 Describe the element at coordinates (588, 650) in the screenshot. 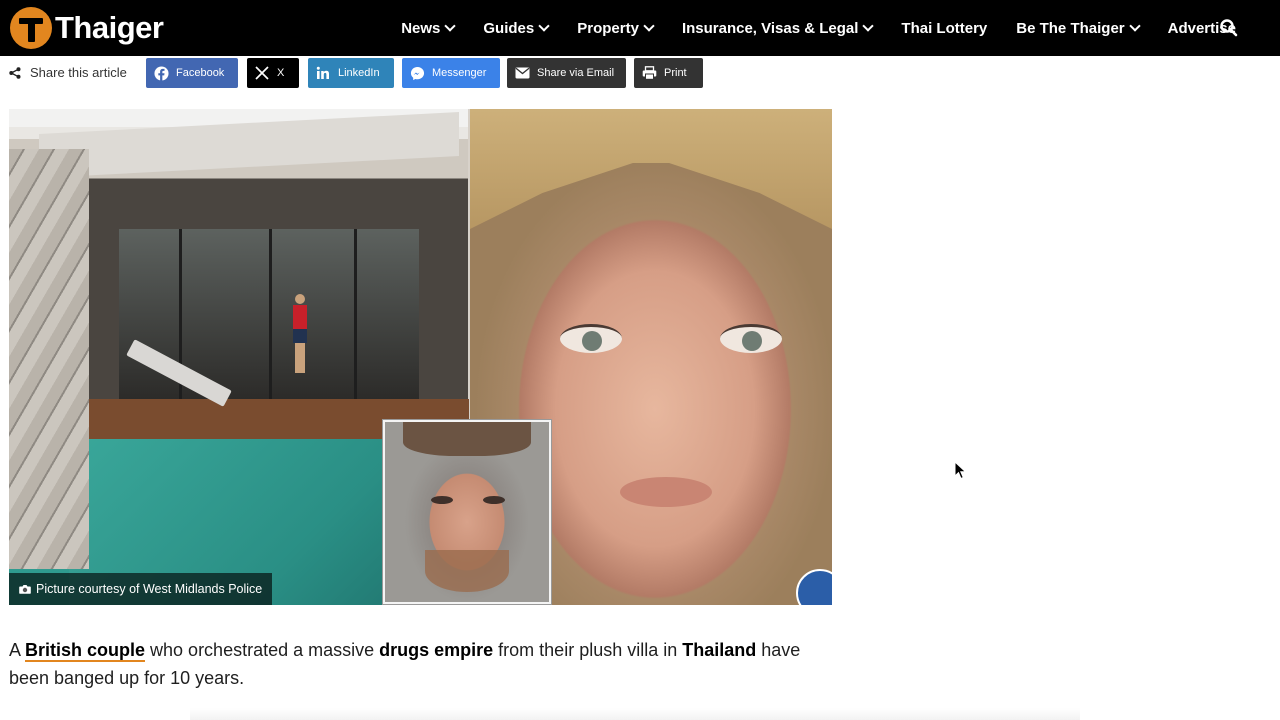

I see `text-segment: from their plush villa in` at that location.